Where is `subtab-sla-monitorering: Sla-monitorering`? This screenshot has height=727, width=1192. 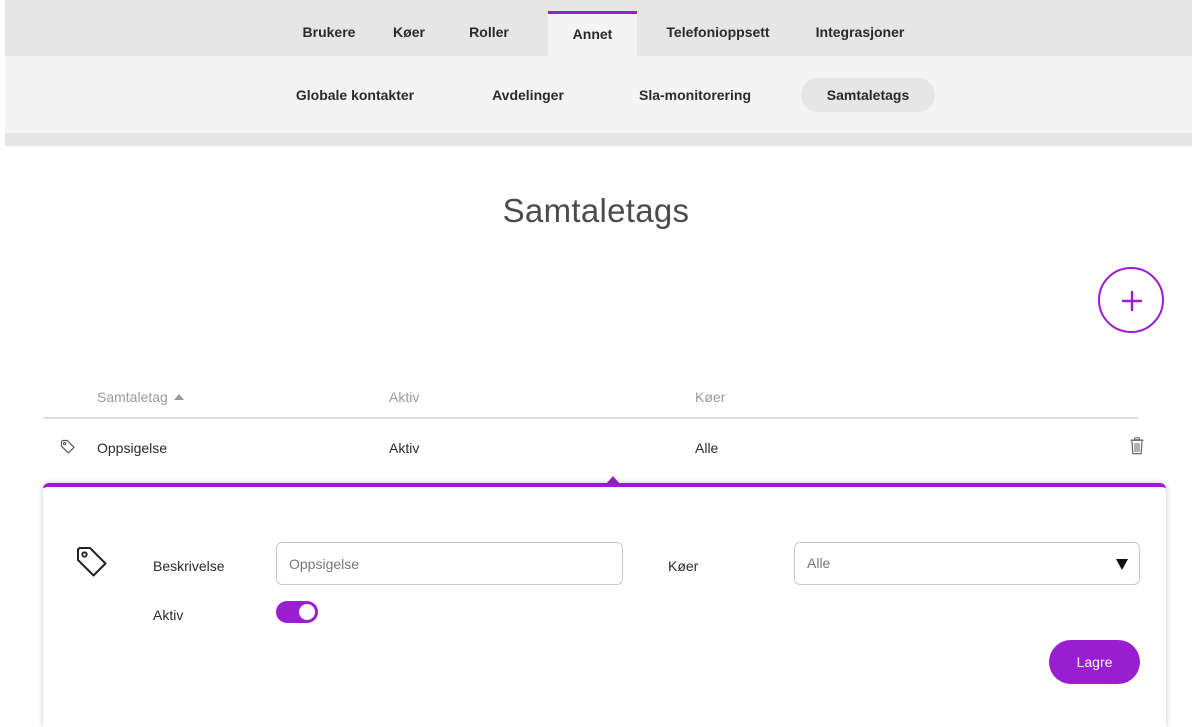 subtab-sla-monitorering: Sla-monitorering is located at coordinates (695, 95).